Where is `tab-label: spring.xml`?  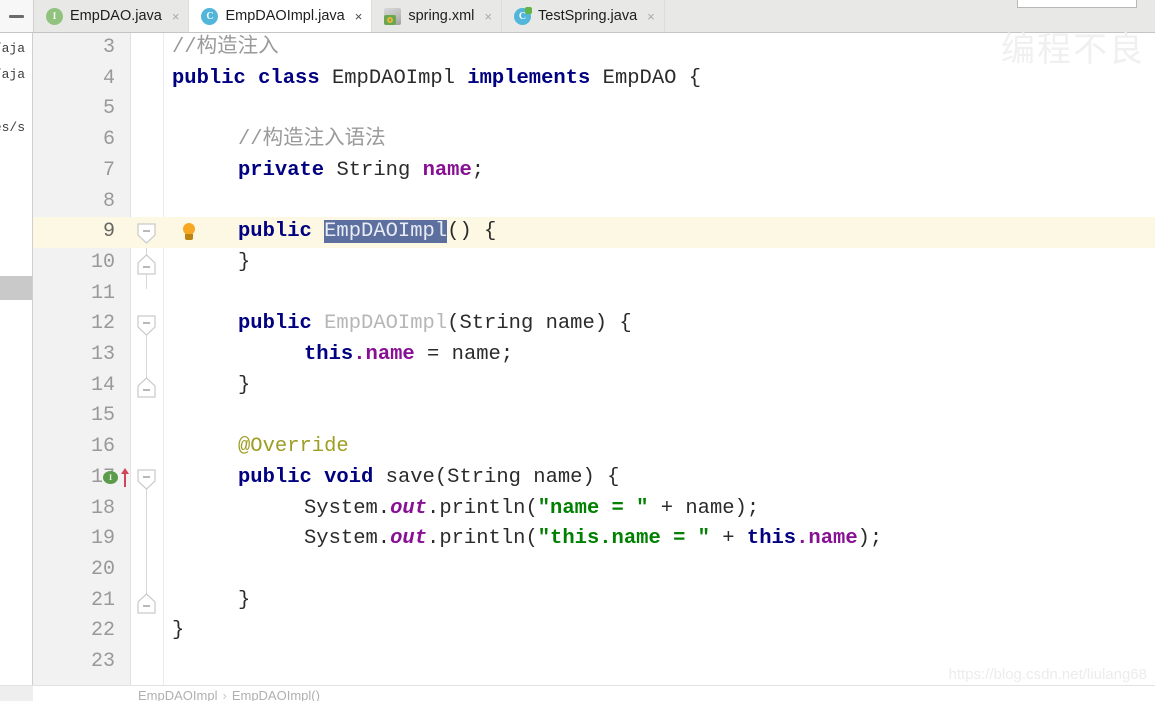
tab-label: spring.xml is located at coordinates (441, 16).